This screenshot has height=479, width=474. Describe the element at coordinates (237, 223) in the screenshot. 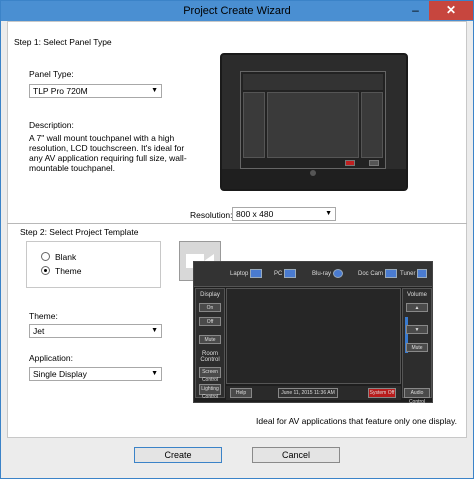

I see `section-divider` at that location.